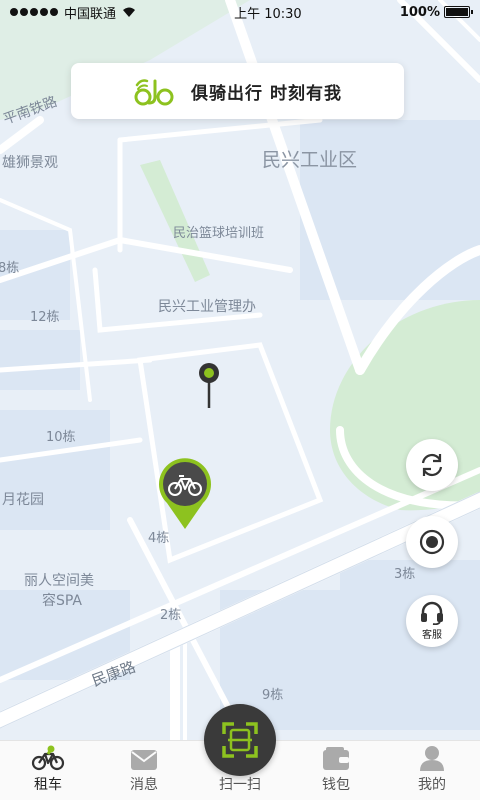  What do you see at coordinates (48, 785) in the screenshot?
I see `tab-label: 租车` at bounding box center [48, 785].